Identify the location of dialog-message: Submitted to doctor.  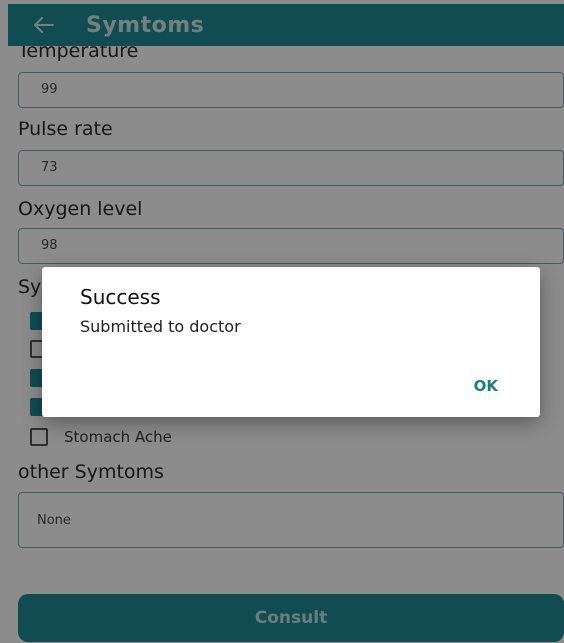
(160, 326).